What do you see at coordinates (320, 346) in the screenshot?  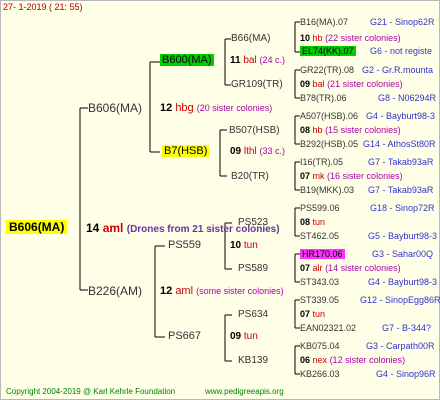 I see `gen4-label: KB075.04` at bounding box center [320, 346].